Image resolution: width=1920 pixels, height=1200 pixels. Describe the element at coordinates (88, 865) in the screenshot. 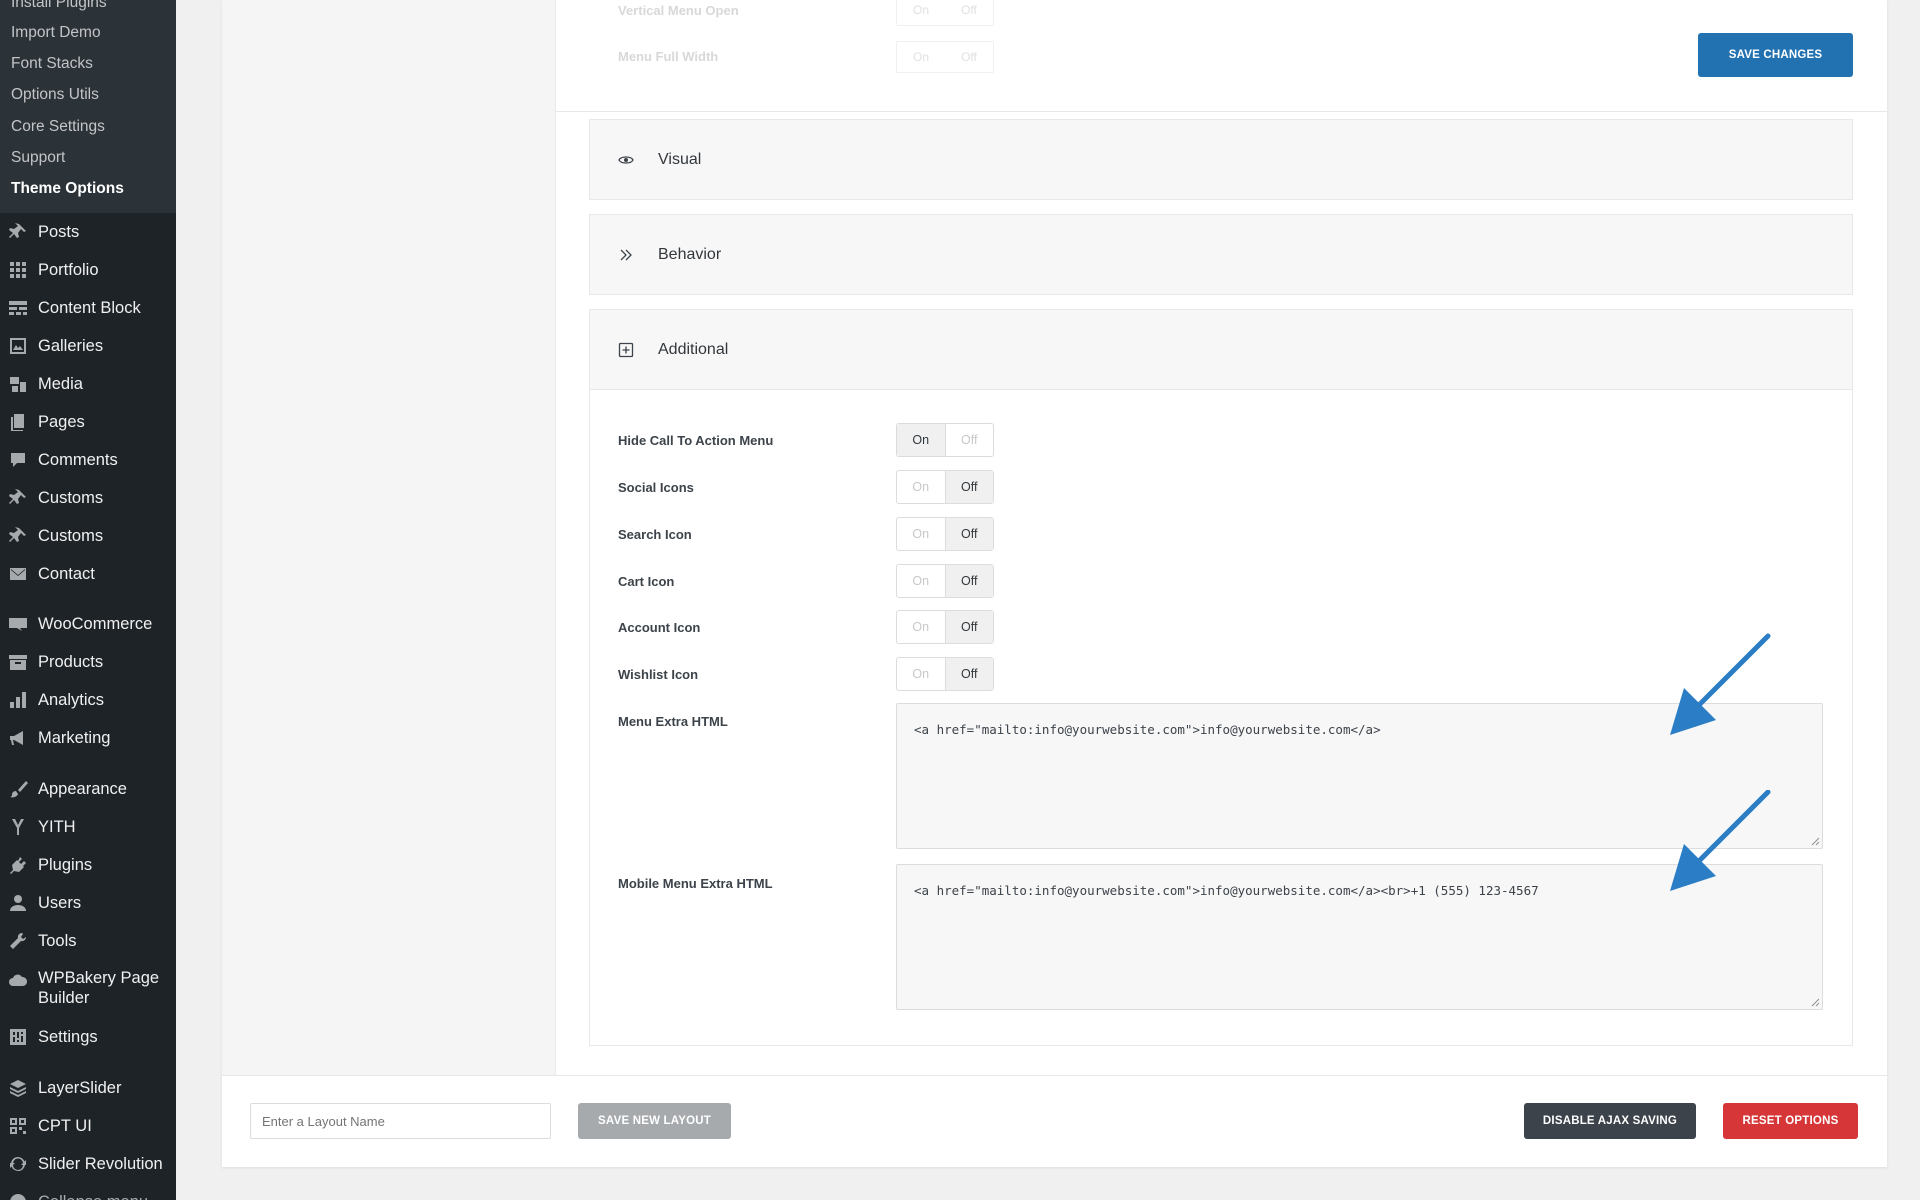

I see `sidebar-item-plugins: Plugins` at that location.